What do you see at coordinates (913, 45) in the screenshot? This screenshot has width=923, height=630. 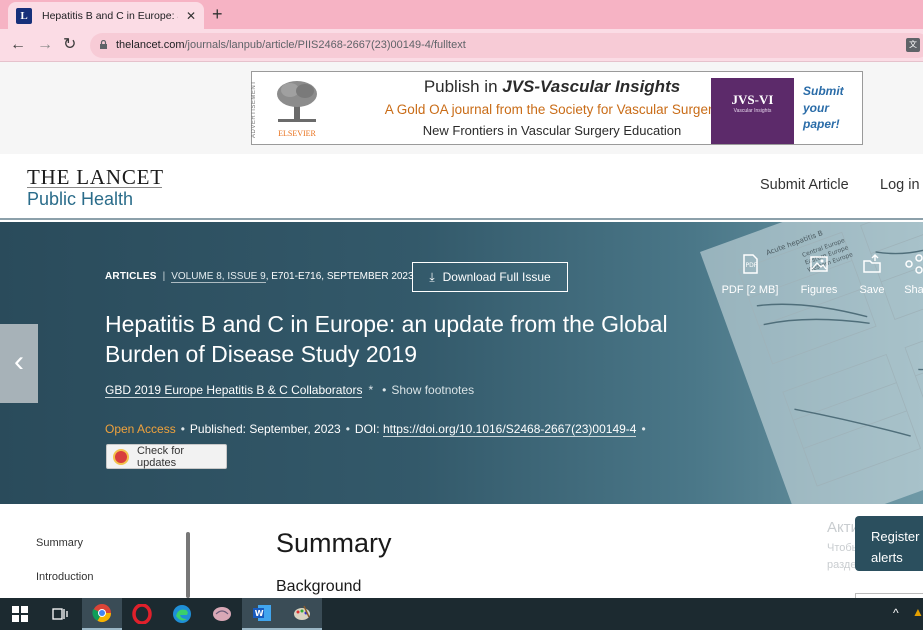 I see `translate-icon: 文` at bounding box center [913, 45].